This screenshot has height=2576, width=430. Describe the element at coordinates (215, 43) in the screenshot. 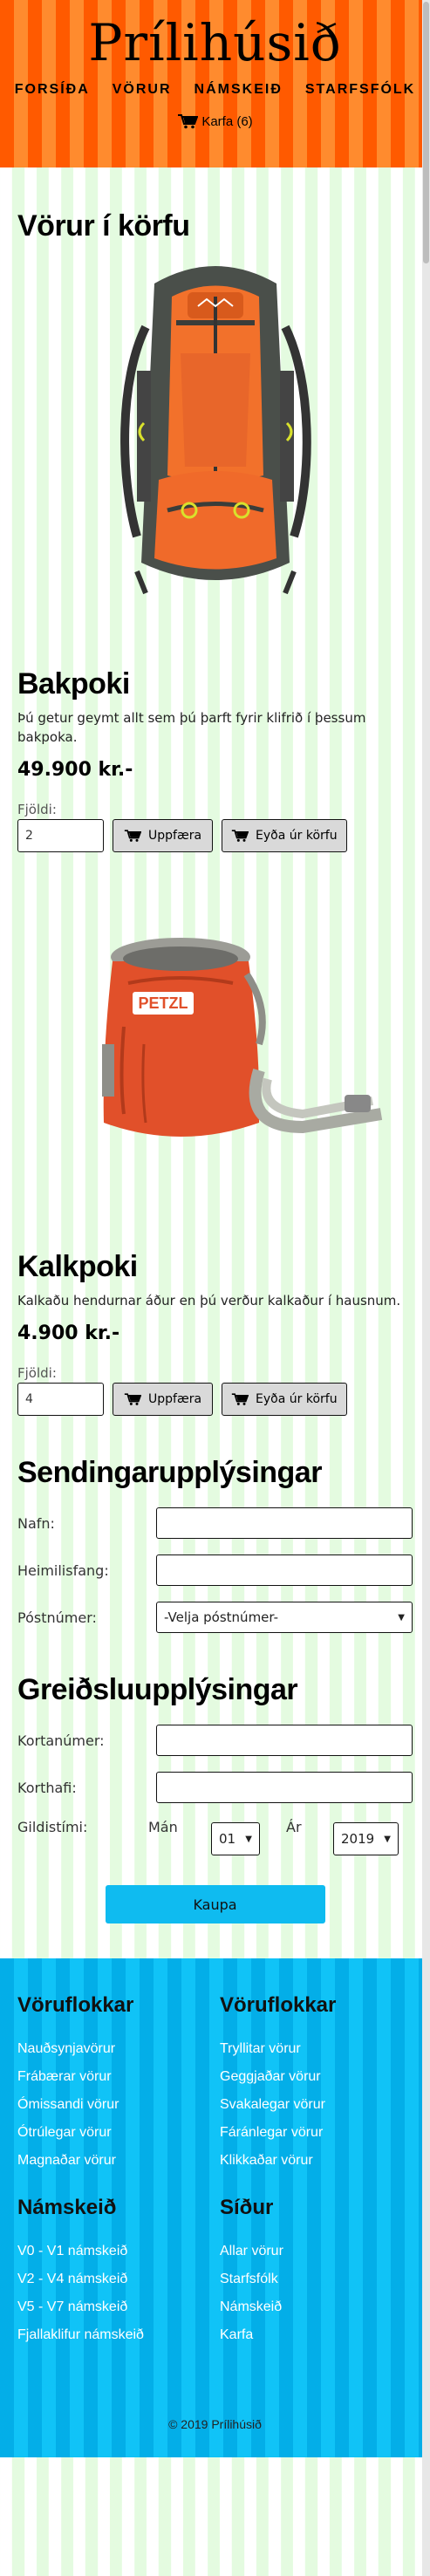

I see `site-title: Prílihúsið` at that location.